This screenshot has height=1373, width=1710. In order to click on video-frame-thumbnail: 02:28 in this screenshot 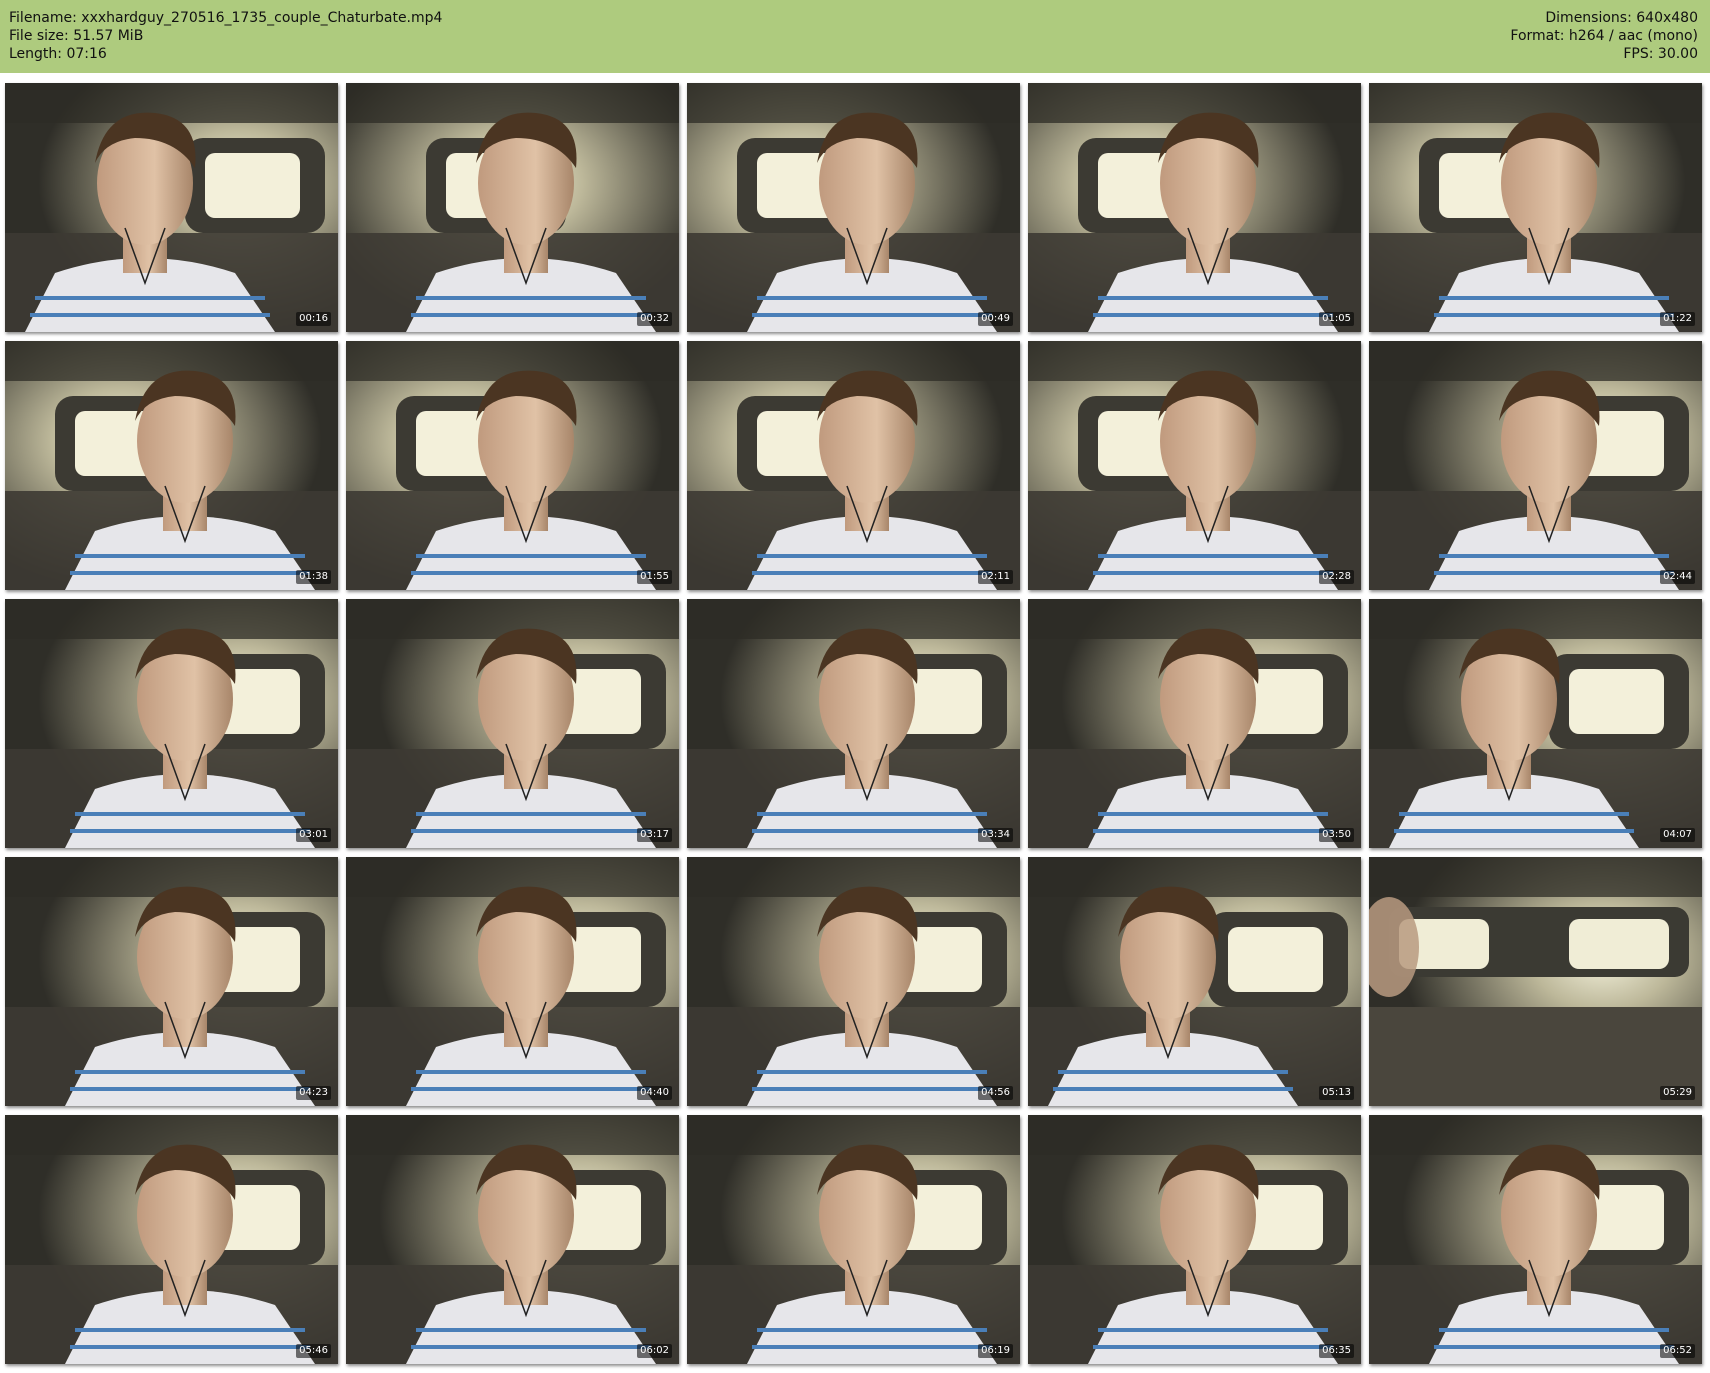, I will do `click(1194, 465)`.